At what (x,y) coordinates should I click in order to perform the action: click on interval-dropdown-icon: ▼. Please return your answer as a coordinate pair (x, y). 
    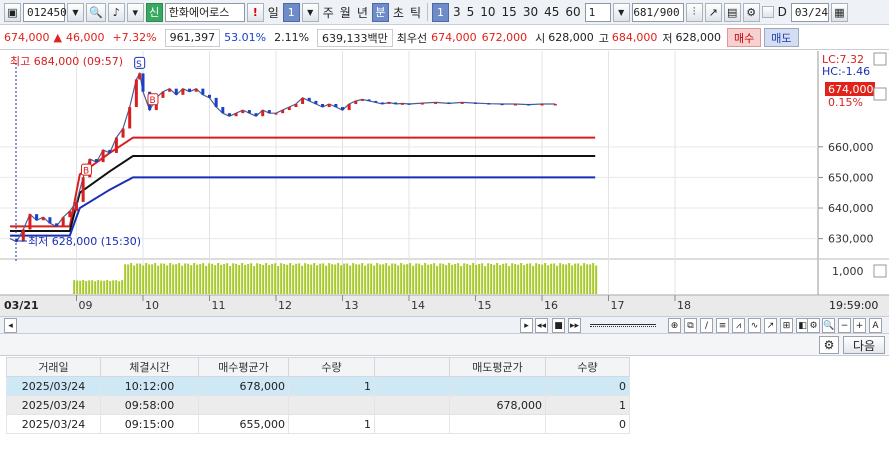
    Looking at the image, I should click on (621, 12).